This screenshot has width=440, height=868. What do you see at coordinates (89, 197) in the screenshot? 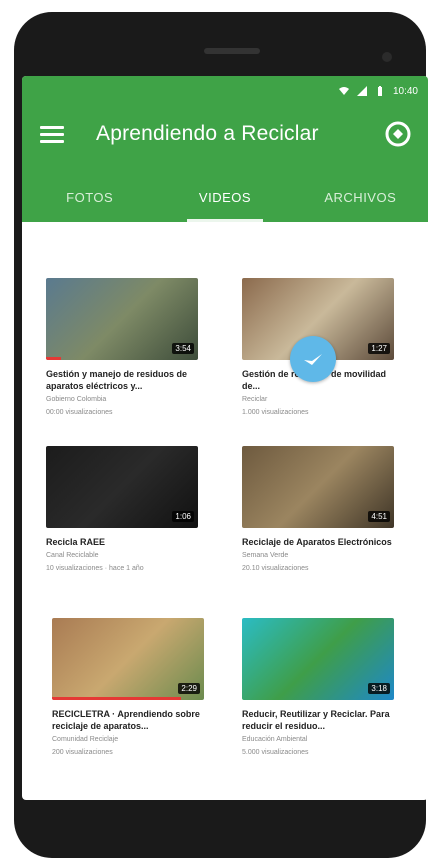
I see `tab-fotos: FOTOS` at bounding box center [89, 197].